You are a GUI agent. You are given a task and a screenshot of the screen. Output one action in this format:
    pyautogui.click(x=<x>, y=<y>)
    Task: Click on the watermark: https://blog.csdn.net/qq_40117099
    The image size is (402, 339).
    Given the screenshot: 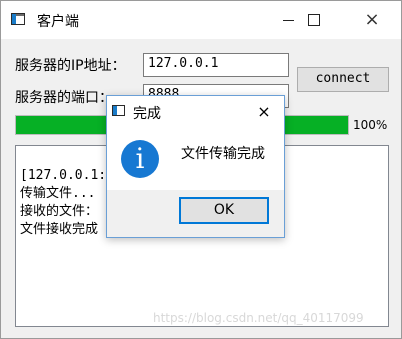 What is the action you would take?
    pyautogui.click(x=258, y=318)
    